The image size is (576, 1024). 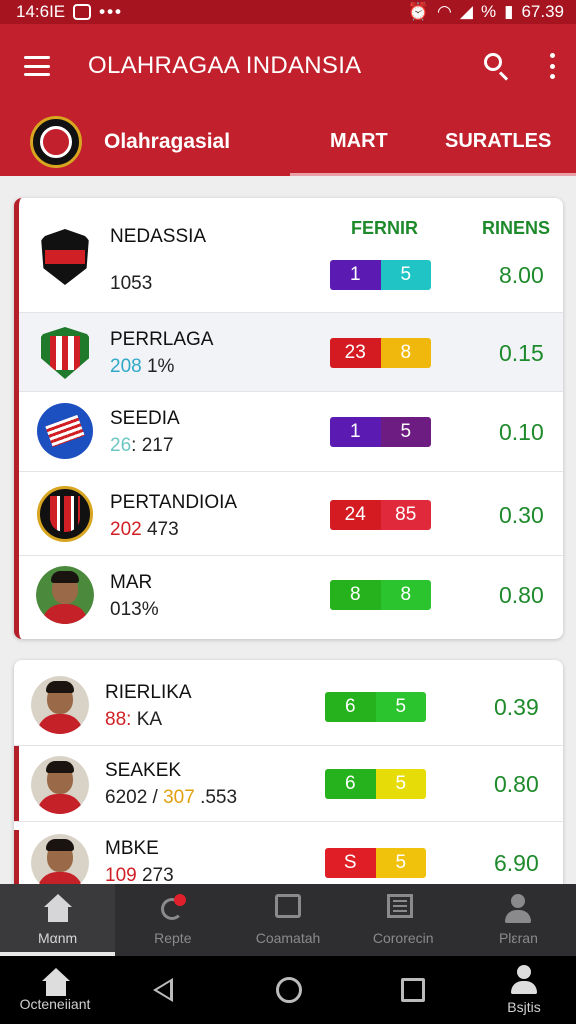 What do you see at coordinates (142, 445) in the screenshot?
I see `team-stat: 26: 217` at bounding box center [142, 445].